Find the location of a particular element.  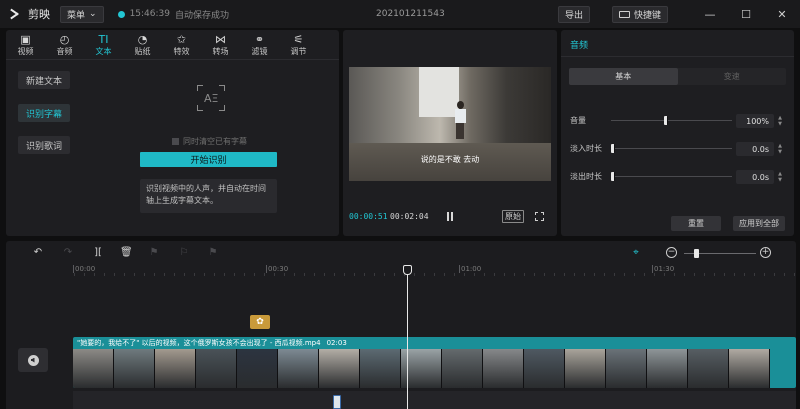

pause-icon is located at coordinates (450, 216).